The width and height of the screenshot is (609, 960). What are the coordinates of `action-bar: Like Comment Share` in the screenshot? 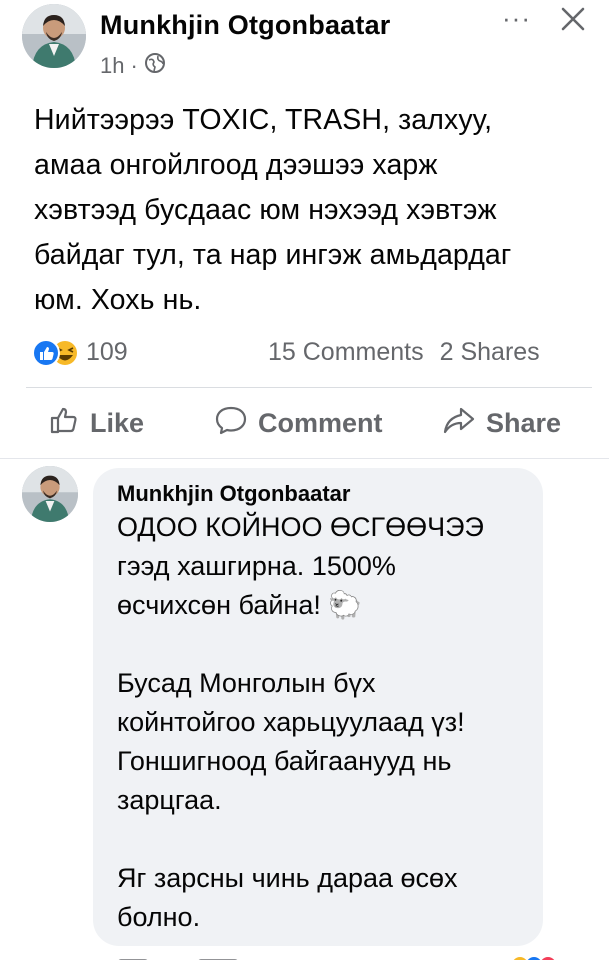 It's located at (304, 424).